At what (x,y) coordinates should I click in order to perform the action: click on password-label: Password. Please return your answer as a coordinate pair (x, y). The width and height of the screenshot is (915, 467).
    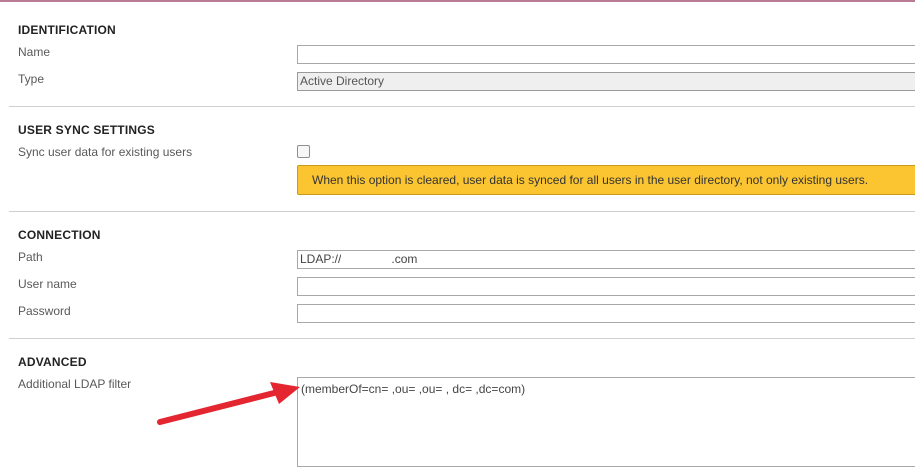
    Looking at the image, I should click on (44, 311).